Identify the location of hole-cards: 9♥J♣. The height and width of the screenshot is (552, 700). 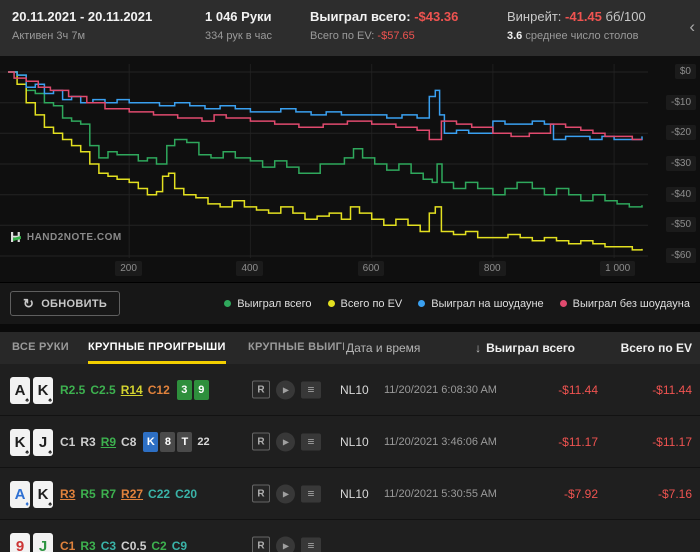
(31, 542).